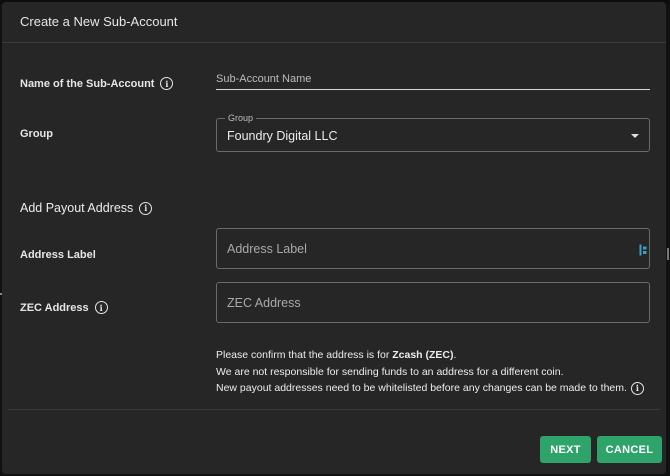 The width and height of the screenshot is (670, 476). What do you see at coordinates (629, 449) in the screenshot?
I see `cancel-button: CANCEL` at bounding box center [629, 449].